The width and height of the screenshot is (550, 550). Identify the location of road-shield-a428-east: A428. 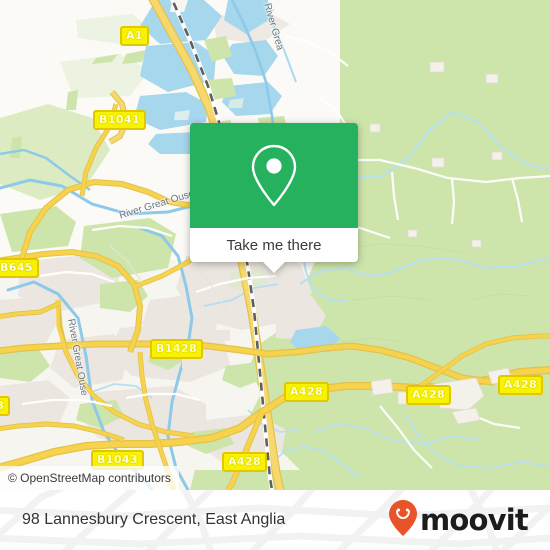
(521, 385).